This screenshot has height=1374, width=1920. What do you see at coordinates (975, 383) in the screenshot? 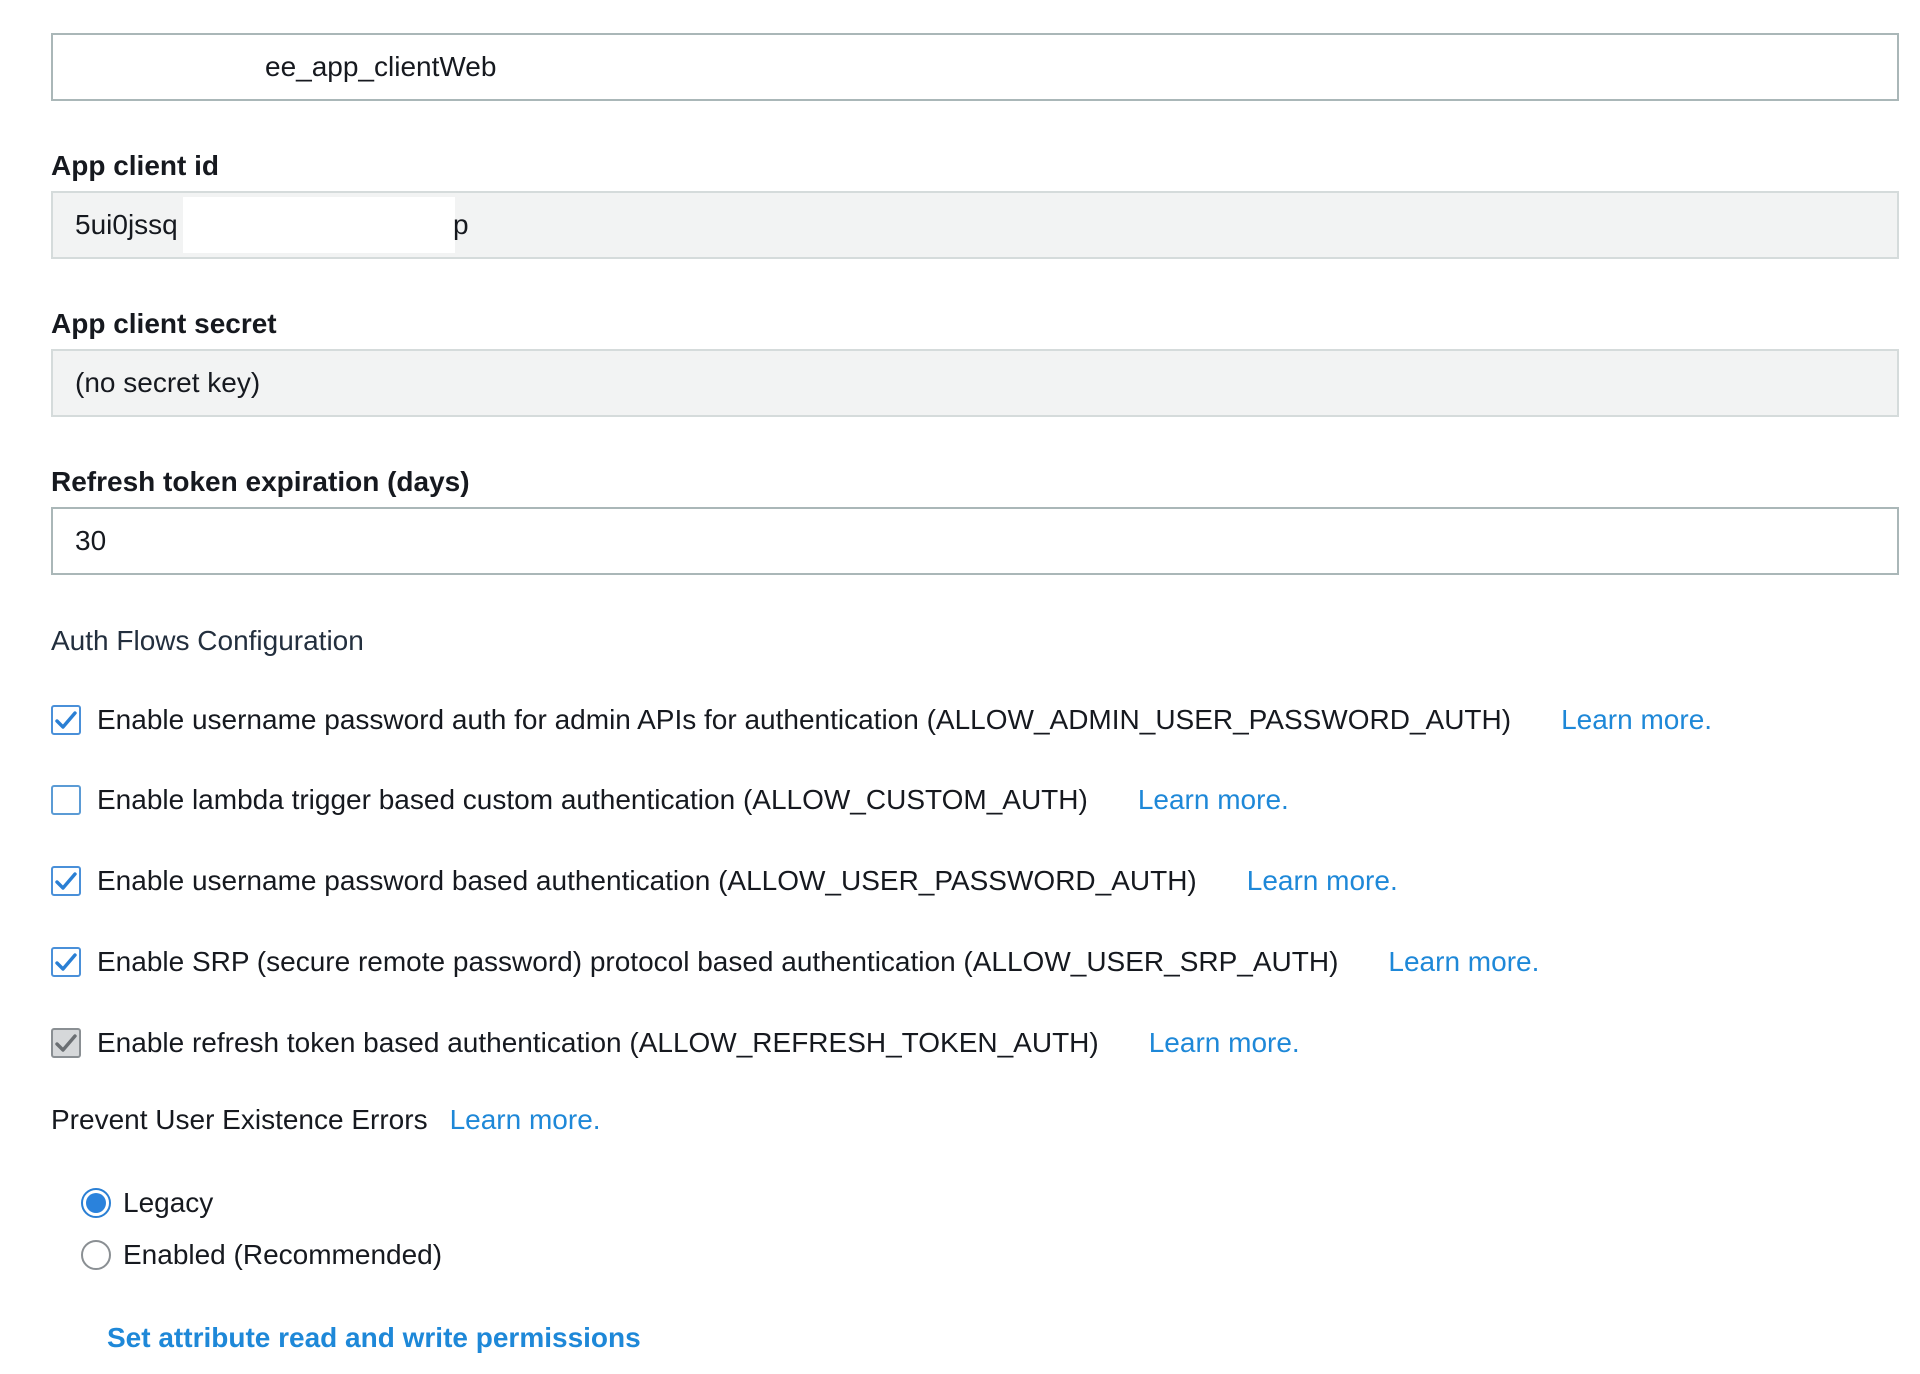
I see `app-client-secret-field: (no secret key)` at bounding box center [975, 383].